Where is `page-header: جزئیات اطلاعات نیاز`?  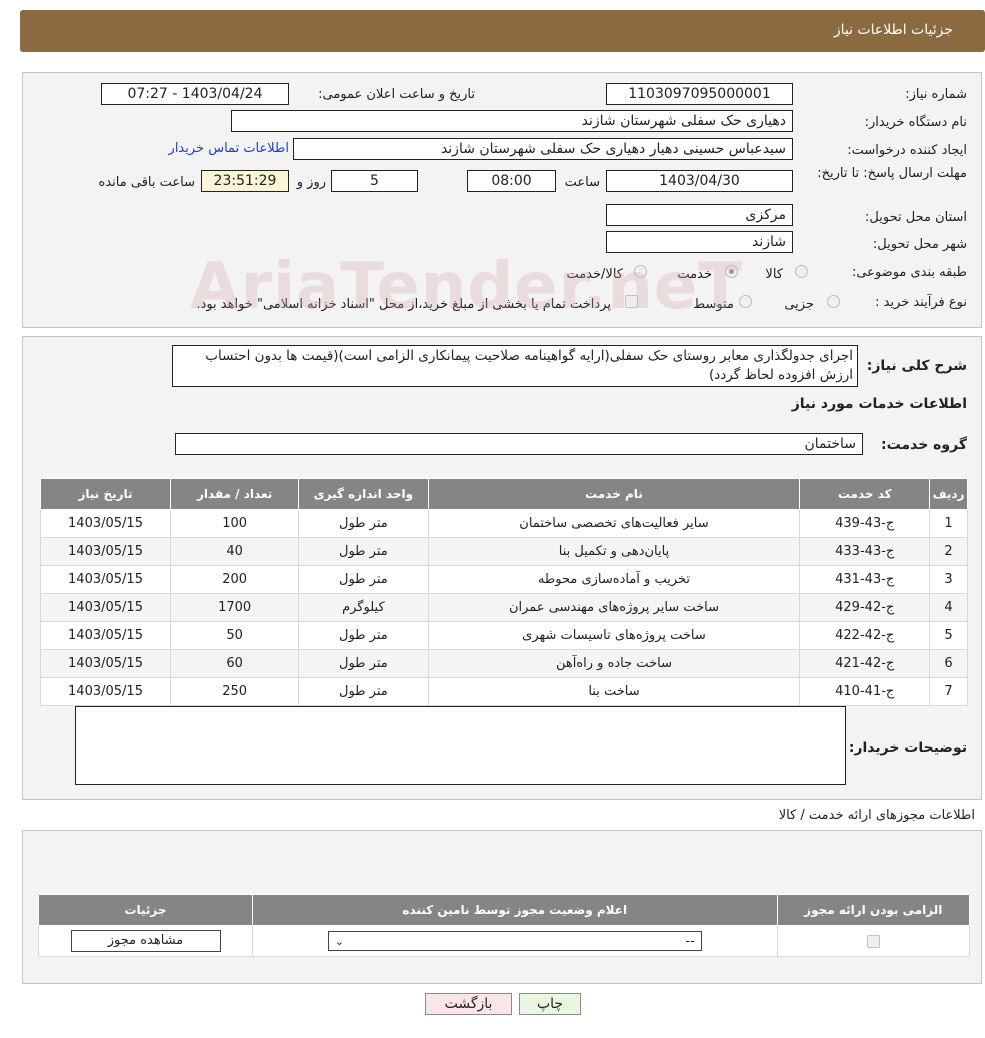
page-header: جزئیات اطلاعات نیاز is located at coordinates (502, 31).